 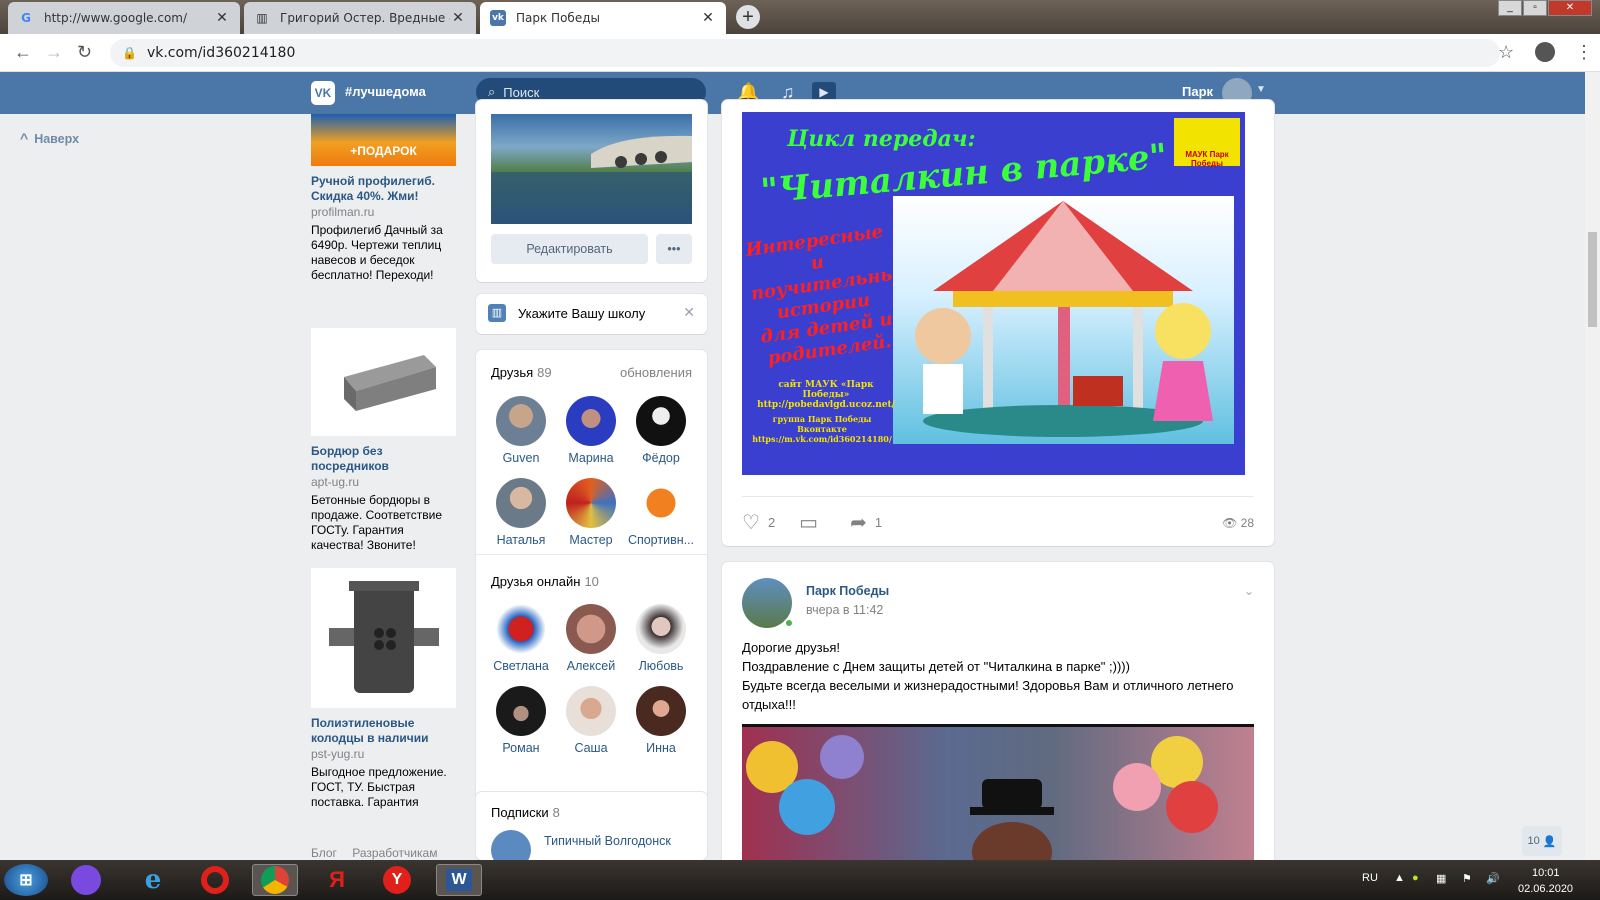 What do you see at coordinates (383, 140) in the screenshot?
I see `ad-image: +ПОДАРОК` at bounding box center [383, 140].